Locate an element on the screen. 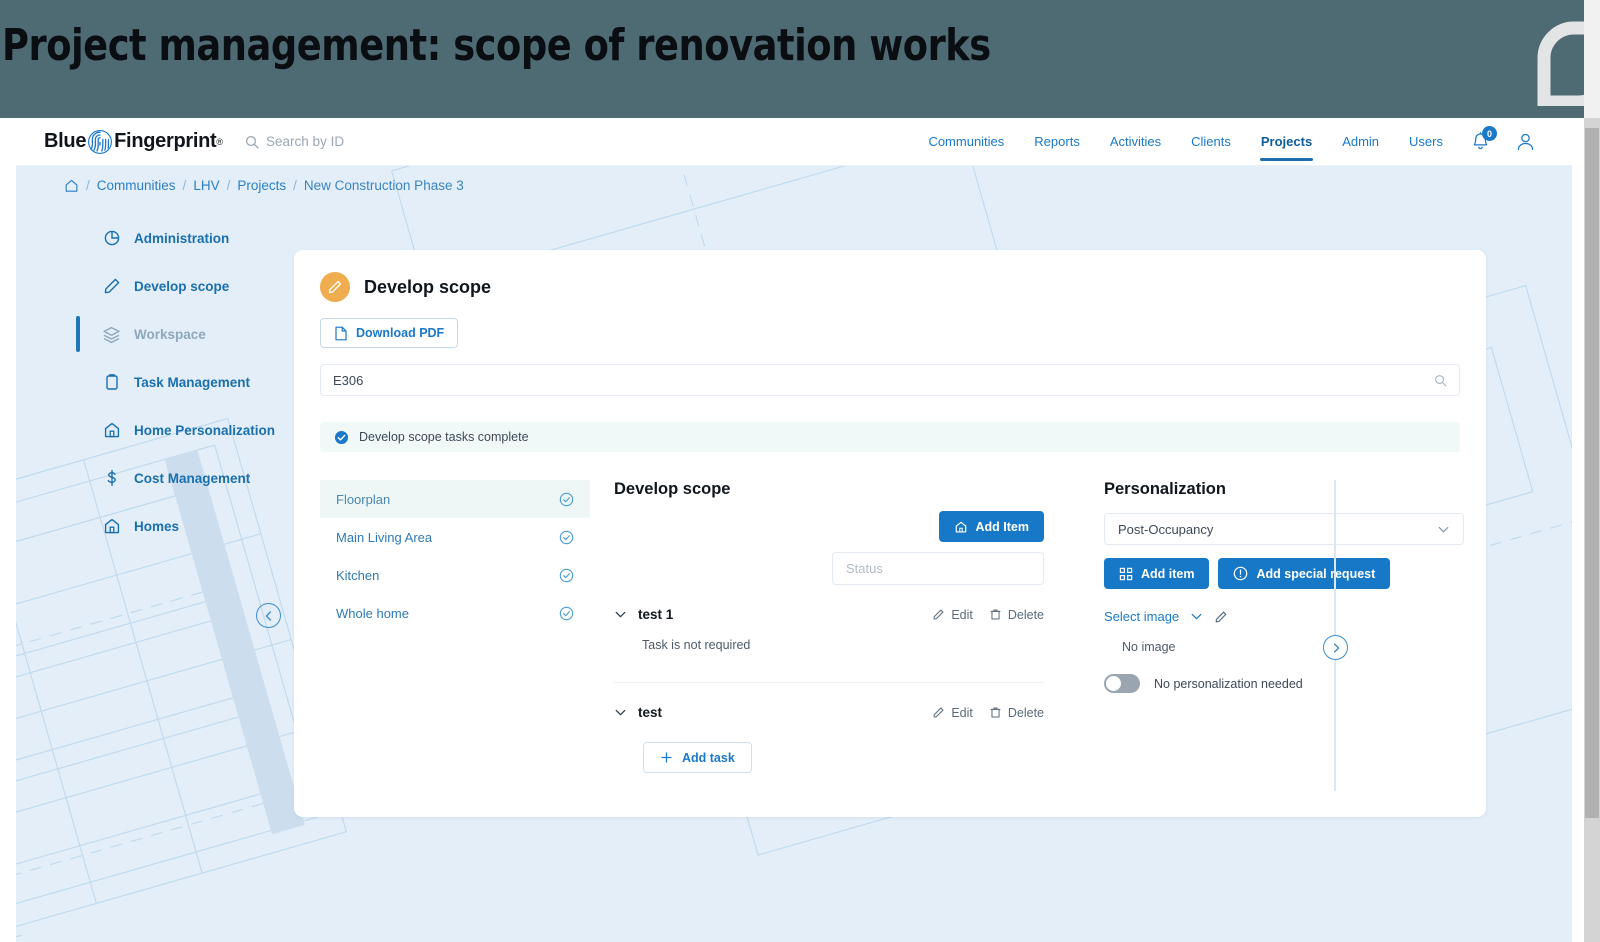  sidebar-collapse-button is located at coordinates (268, 615).